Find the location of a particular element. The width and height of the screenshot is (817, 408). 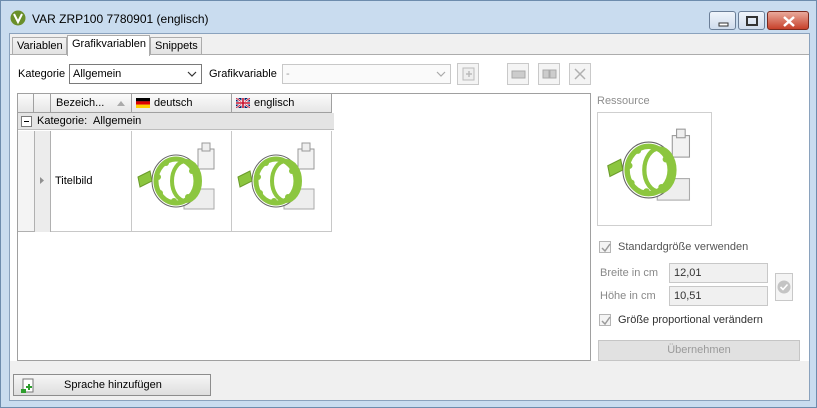

image-cell-englisch is located at coordinates (282, 181).